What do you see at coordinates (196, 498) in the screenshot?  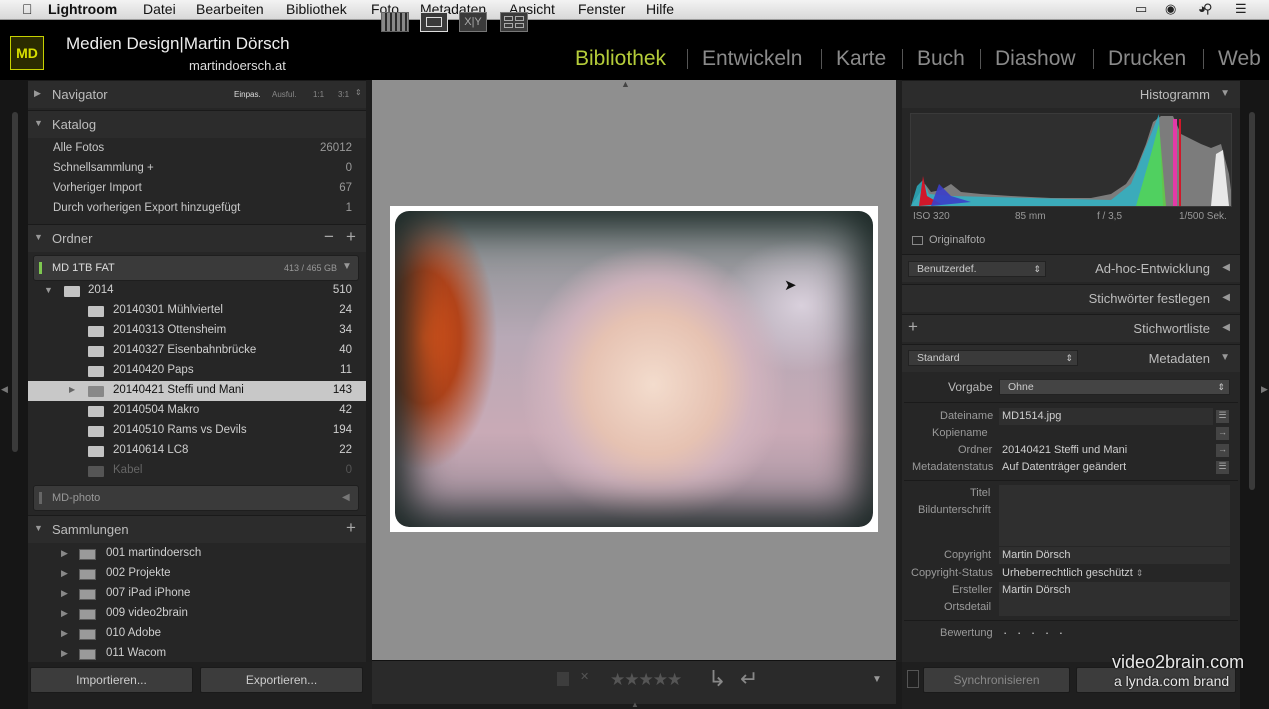 I see `volume-md-photo: MD-photo ◀` at bounding box center [196, 498].